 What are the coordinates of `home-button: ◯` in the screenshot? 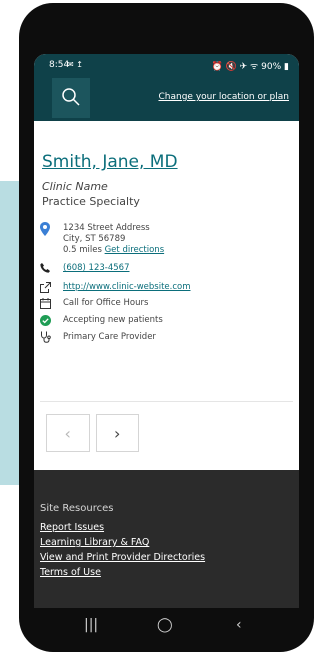 It's located at (165, 625).